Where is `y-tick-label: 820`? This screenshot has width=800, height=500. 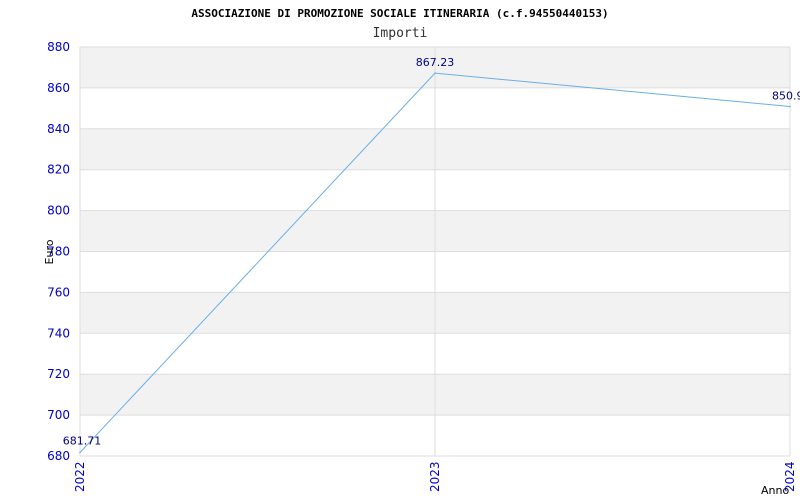 y-tick-label: 820 is located at coordinates (58, 170).